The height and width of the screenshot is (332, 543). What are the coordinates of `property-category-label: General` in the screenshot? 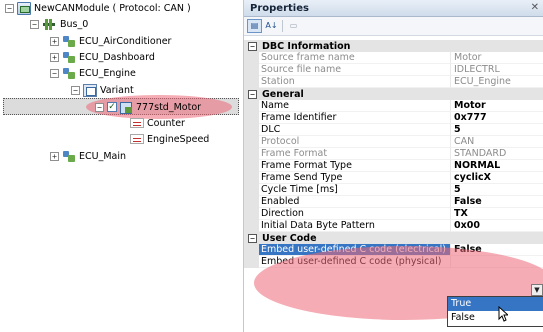 It's located at (283, 94).